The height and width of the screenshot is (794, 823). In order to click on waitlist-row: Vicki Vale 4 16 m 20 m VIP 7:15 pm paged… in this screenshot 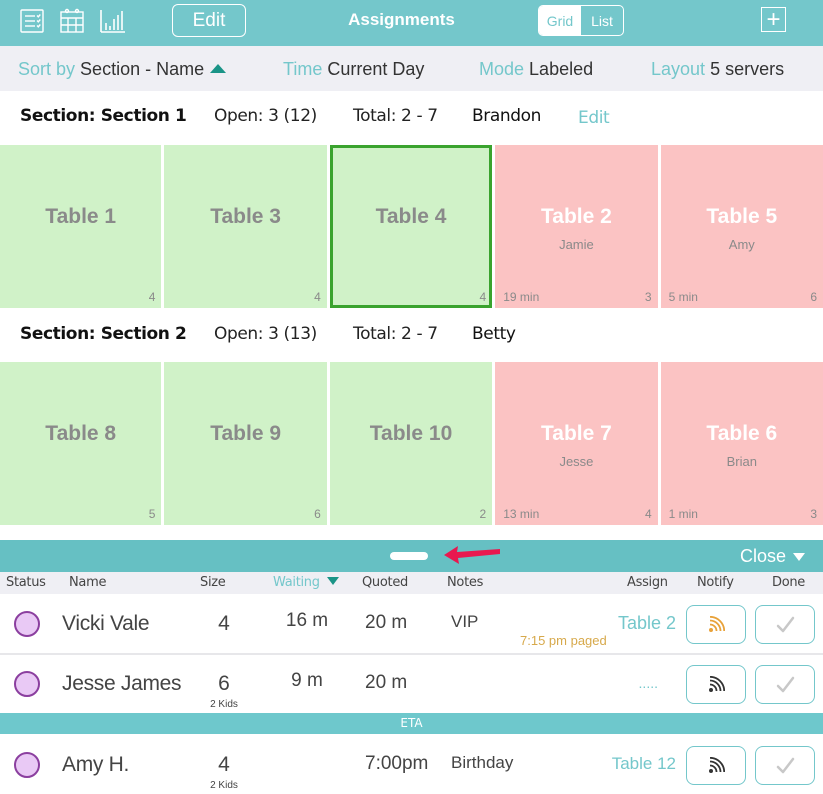, I will do `click(411, 624)`.